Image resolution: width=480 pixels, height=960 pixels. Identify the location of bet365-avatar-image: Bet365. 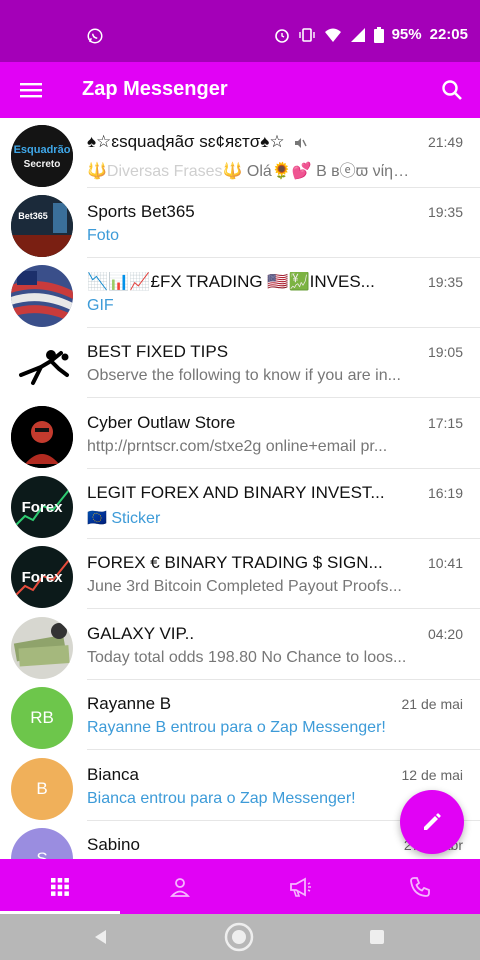
(42, 226).